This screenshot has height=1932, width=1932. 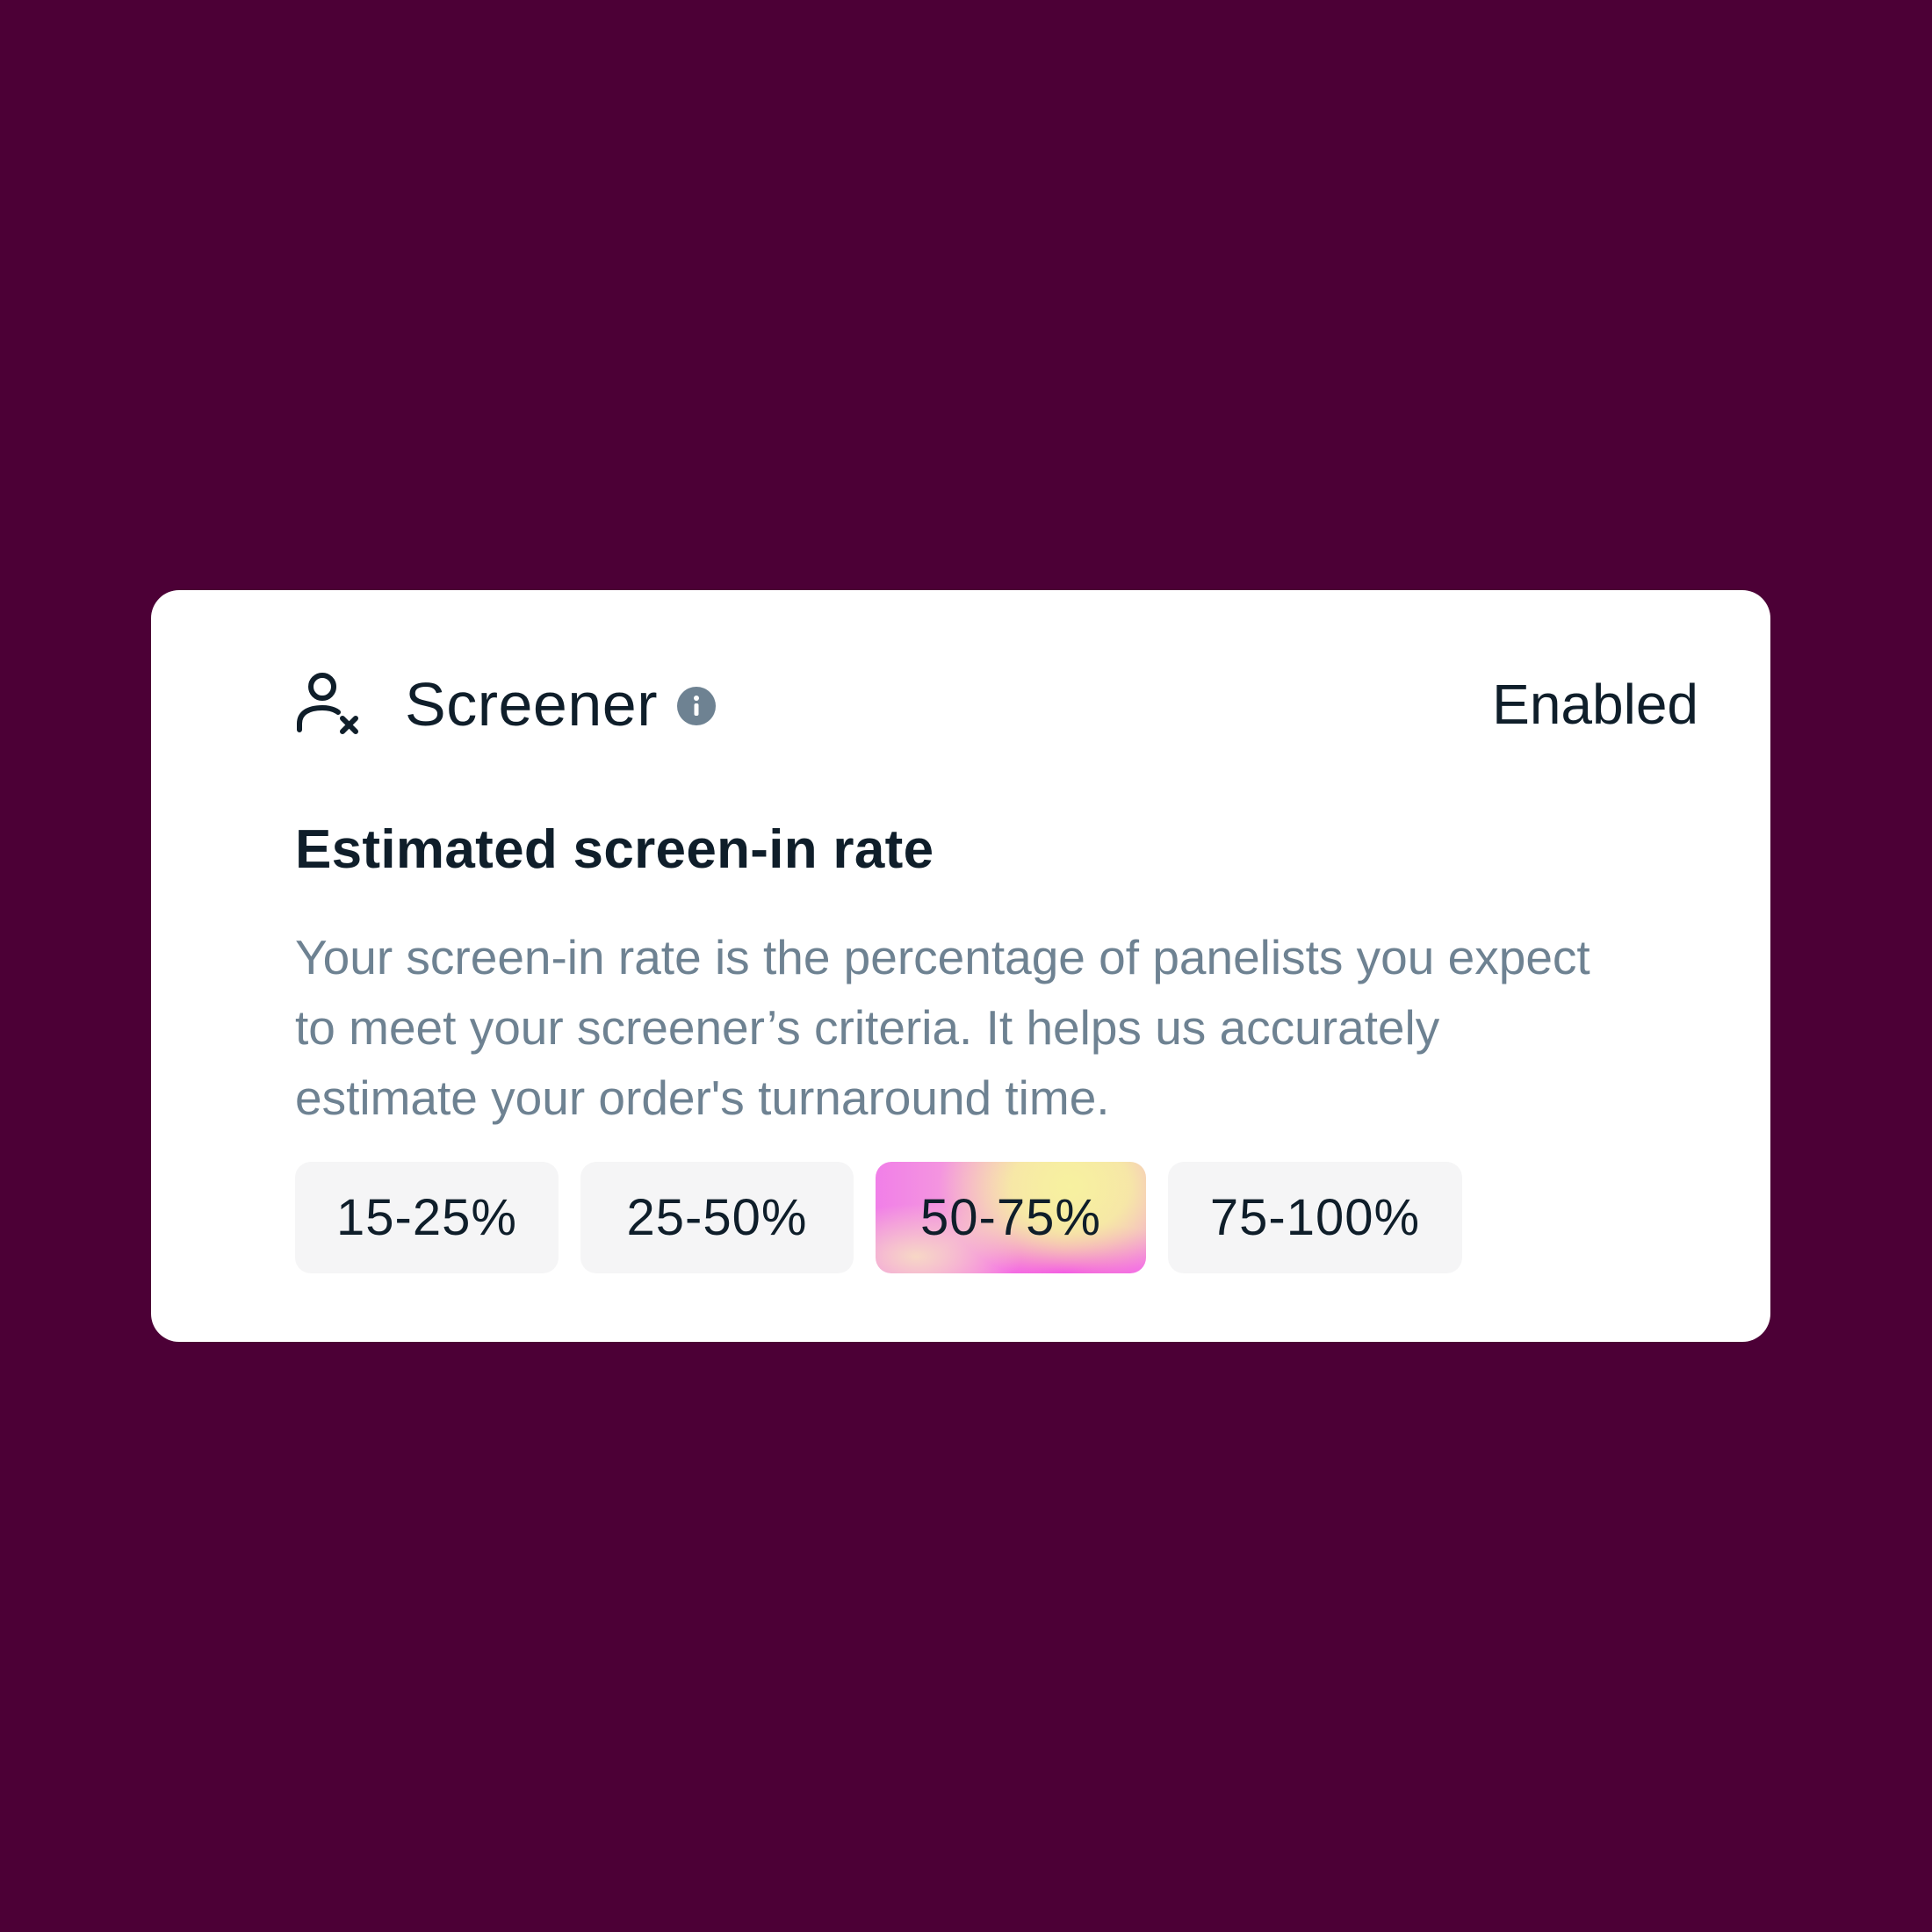 I want to click on screen-in-rate-options: 15-25% 25-50% 50-75% 75-100%, so click(x=878, y=1217).